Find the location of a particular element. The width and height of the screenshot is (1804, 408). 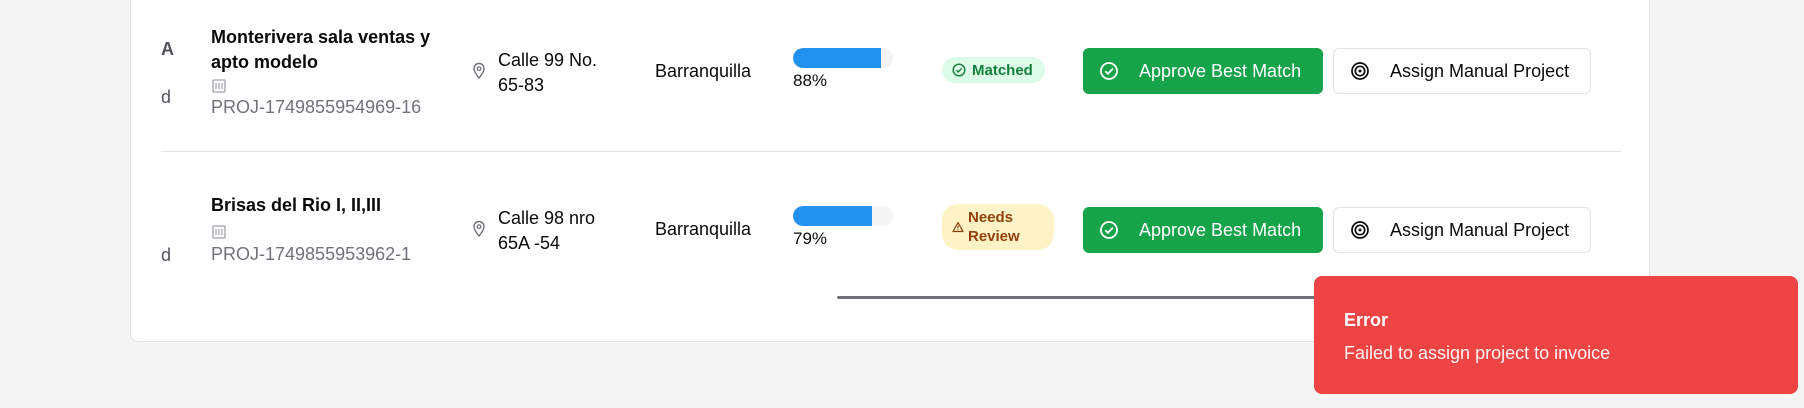

warning-triangle-icon is located at coordinates (958, 227).